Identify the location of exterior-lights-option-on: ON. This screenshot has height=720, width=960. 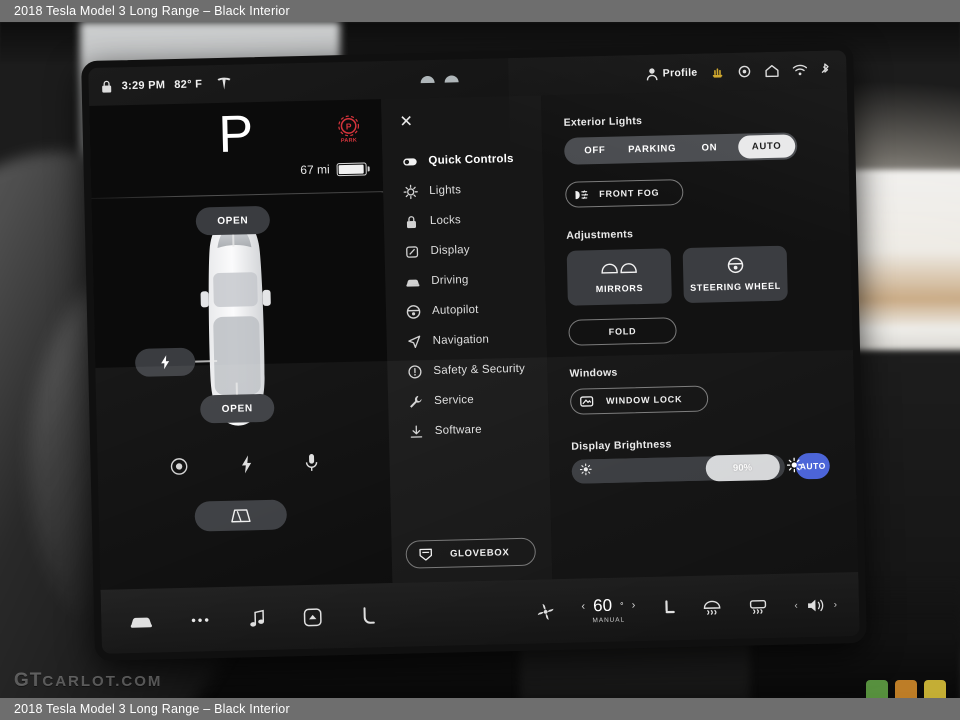
(709, 148).